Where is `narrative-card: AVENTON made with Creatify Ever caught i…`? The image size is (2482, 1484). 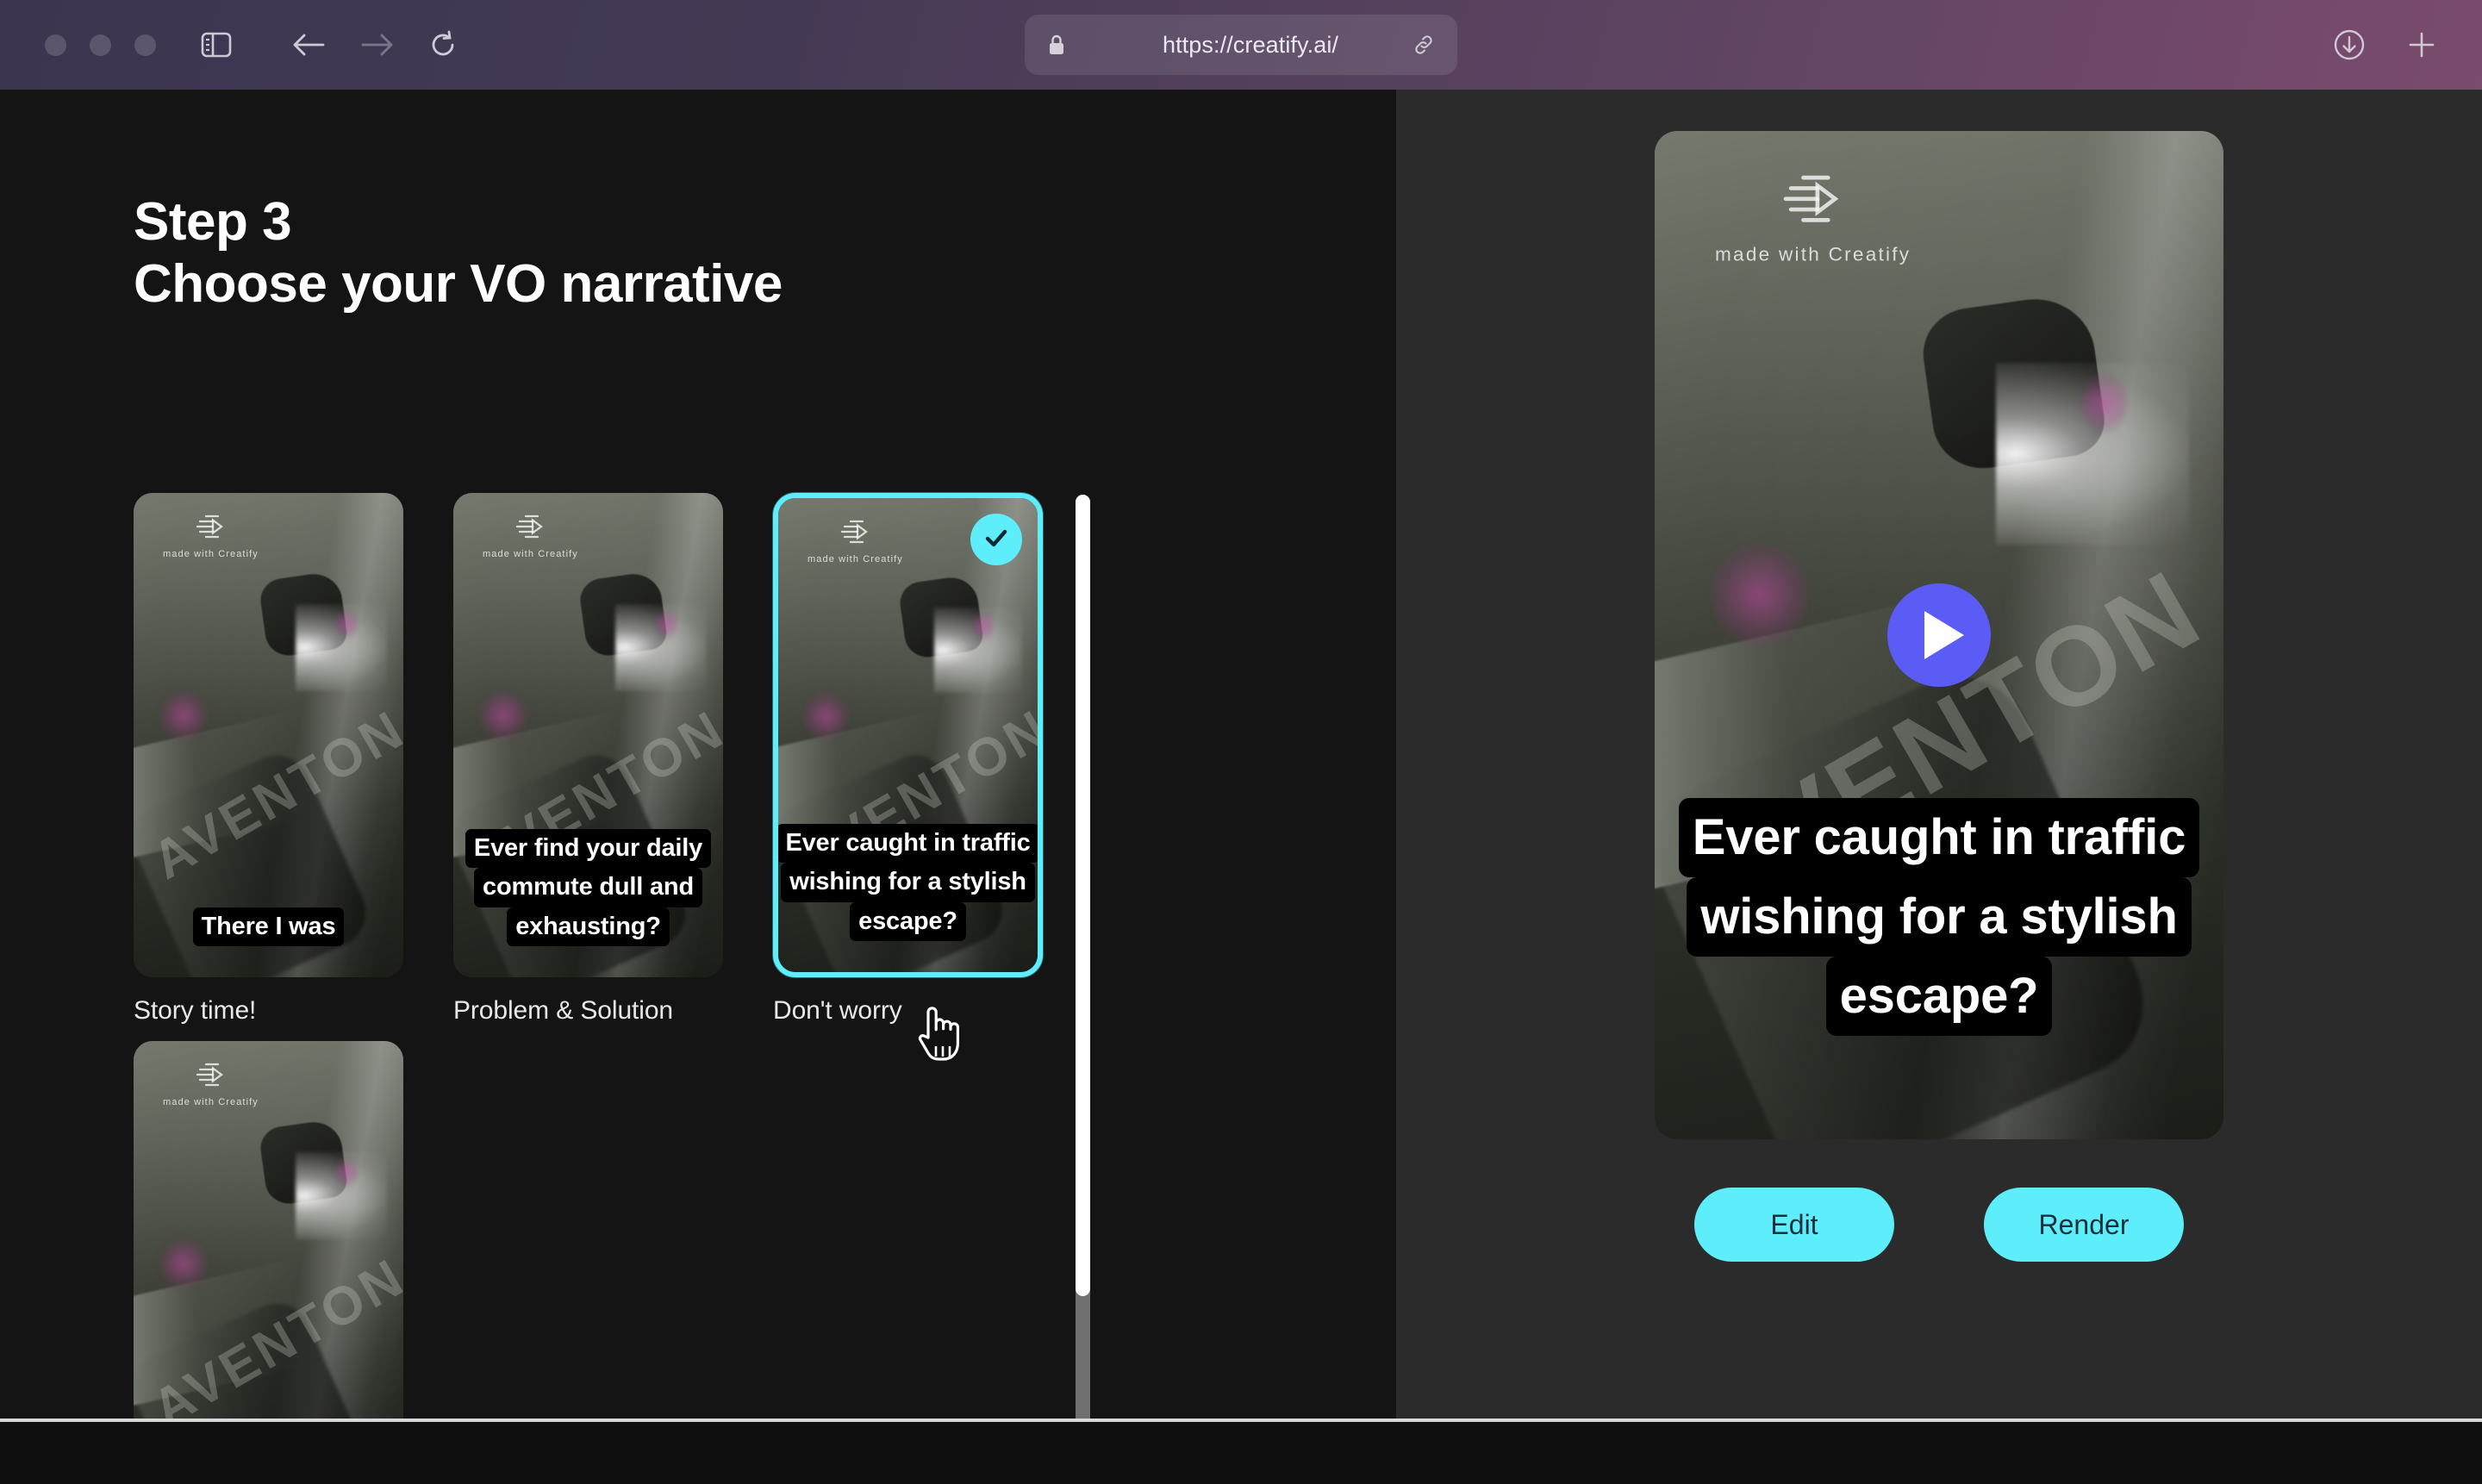
narrative-card: AVENTON made with Creatify Ever caught i… is located at coordinates (908, 759).